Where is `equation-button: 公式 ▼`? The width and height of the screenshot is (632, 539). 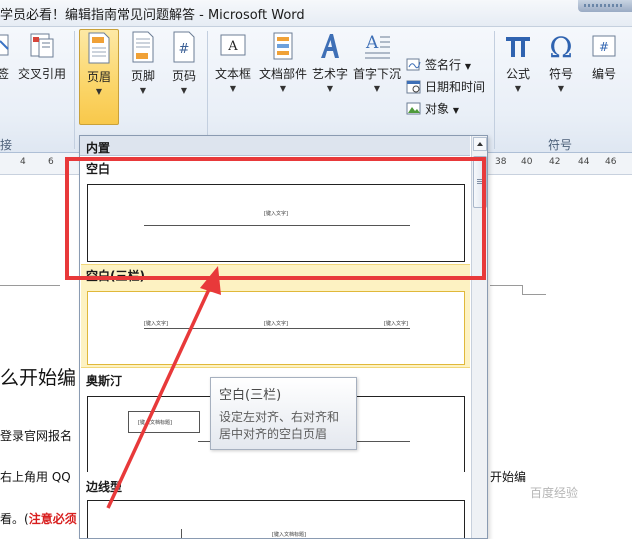 equation-button: 公式 ▼ is located at coordinates (518, 77).